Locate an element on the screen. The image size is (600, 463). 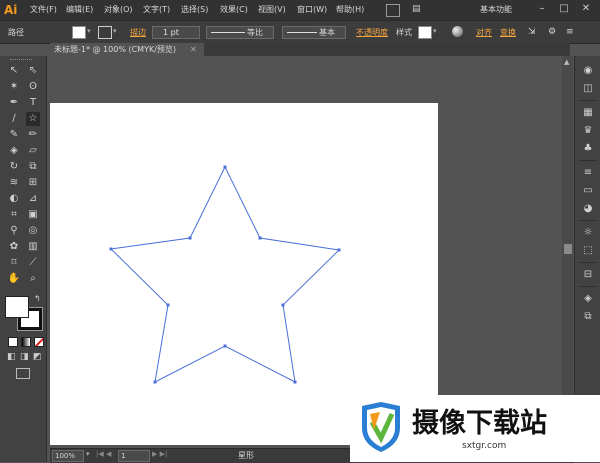
maximize-icon: □ is located at coordinates (564, 9).